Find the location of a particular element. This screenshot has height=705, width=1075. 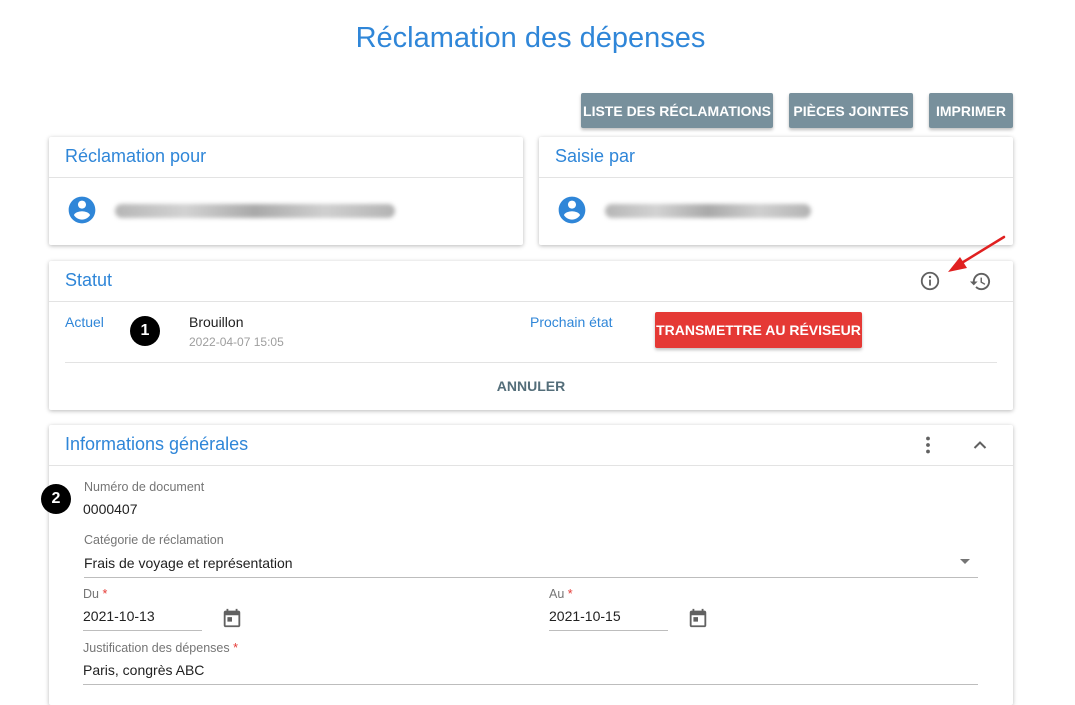

claim-for-card: Réclamation pour is located at coordinates (286, 191).